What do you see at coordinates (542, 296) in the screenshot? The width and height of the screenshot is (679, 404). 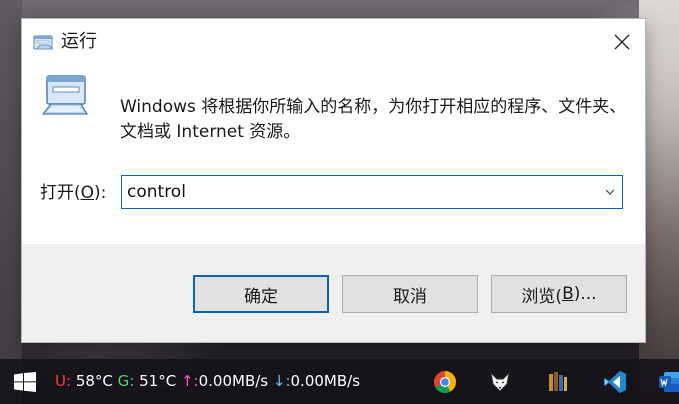 I see `browse-label-prefix: 浏览(` at bounding box center [542, 296].